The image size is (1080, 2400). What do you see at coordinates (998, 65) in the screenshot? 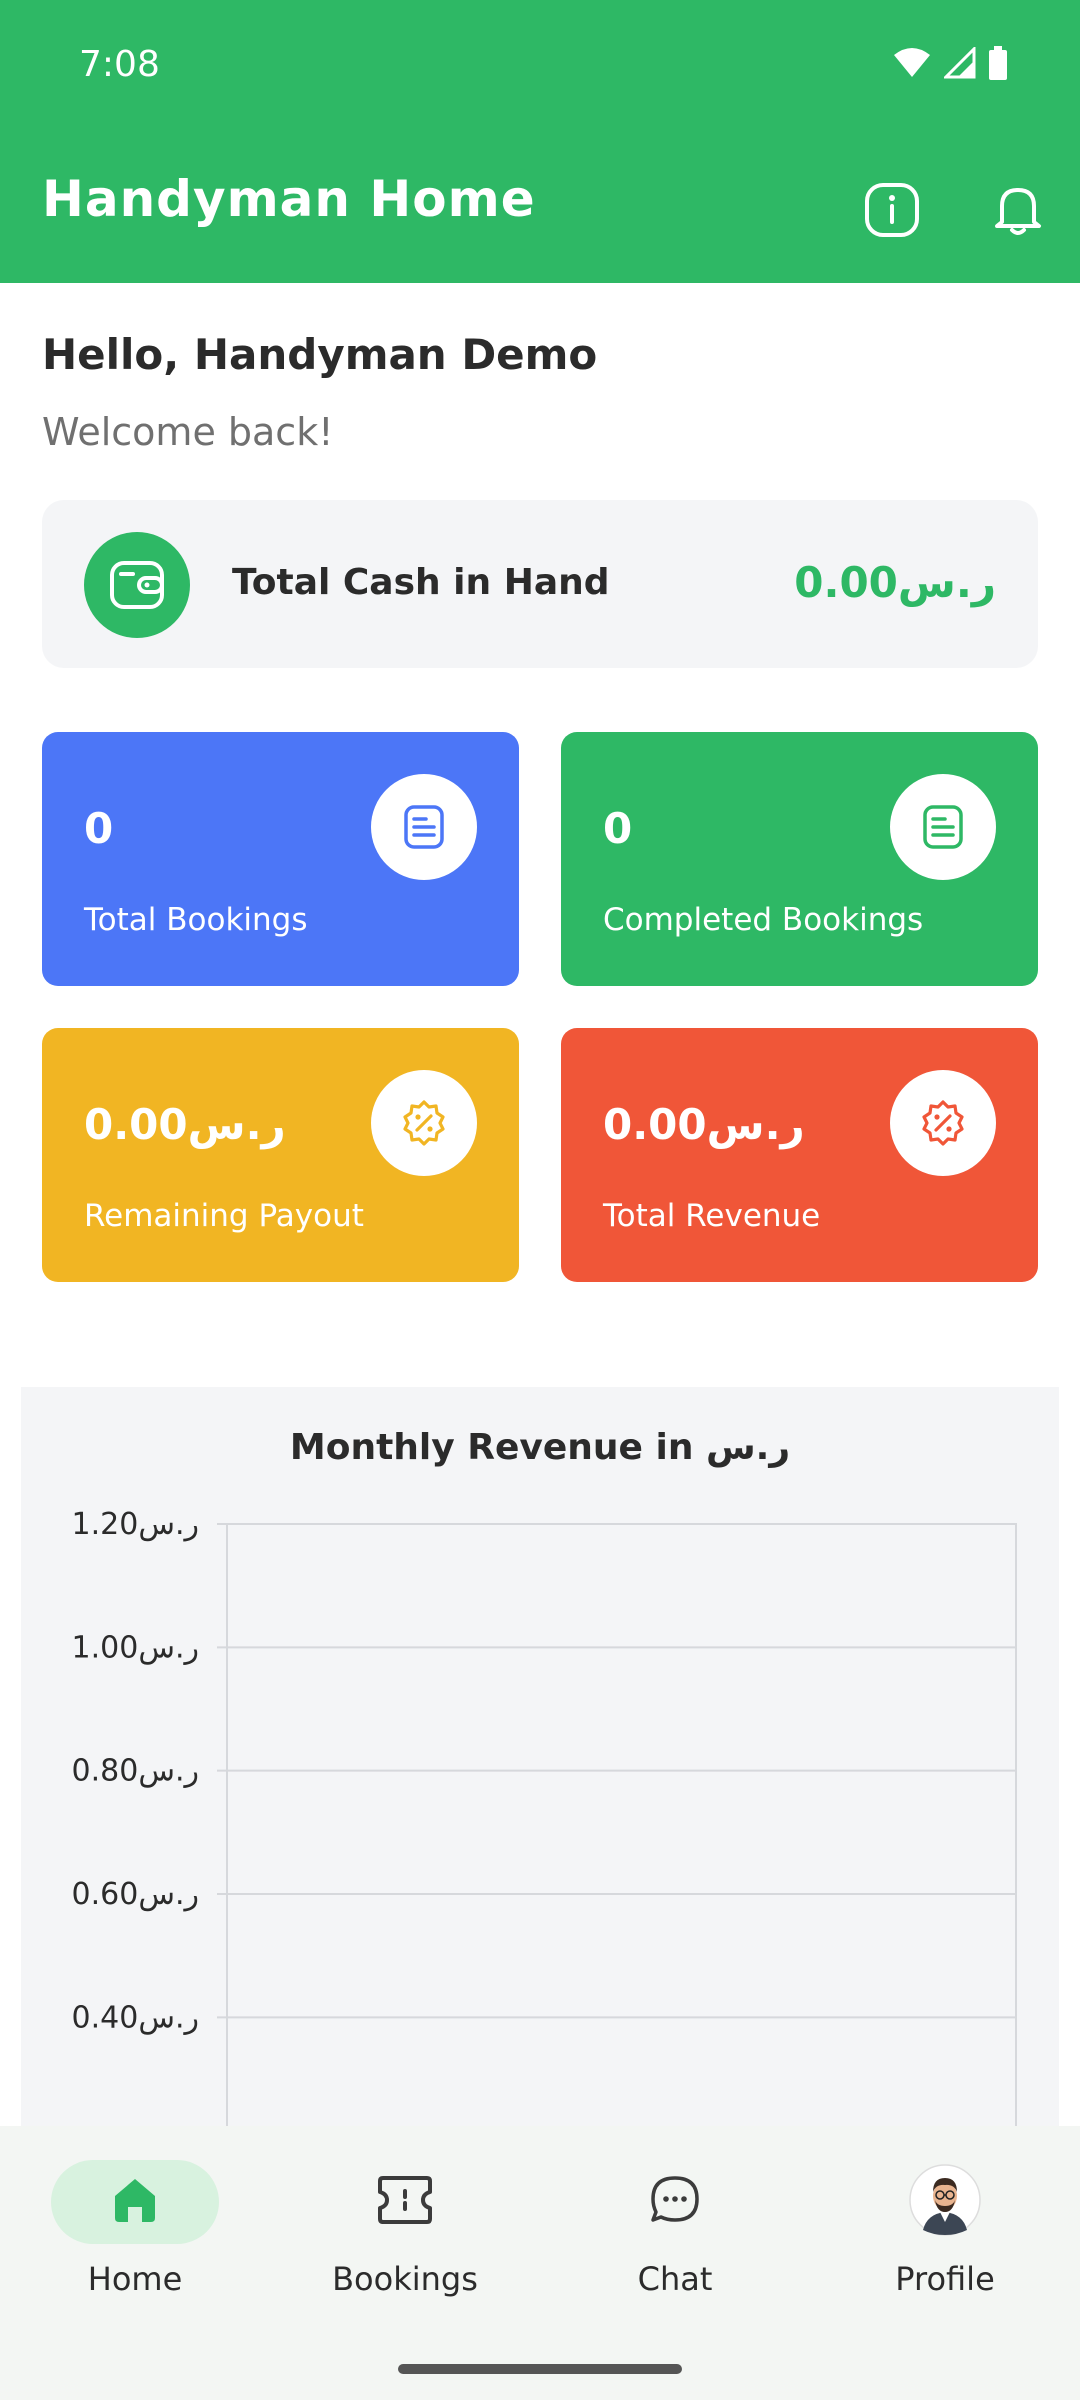
I see `battery-icon` at bounding box center [998, 65].